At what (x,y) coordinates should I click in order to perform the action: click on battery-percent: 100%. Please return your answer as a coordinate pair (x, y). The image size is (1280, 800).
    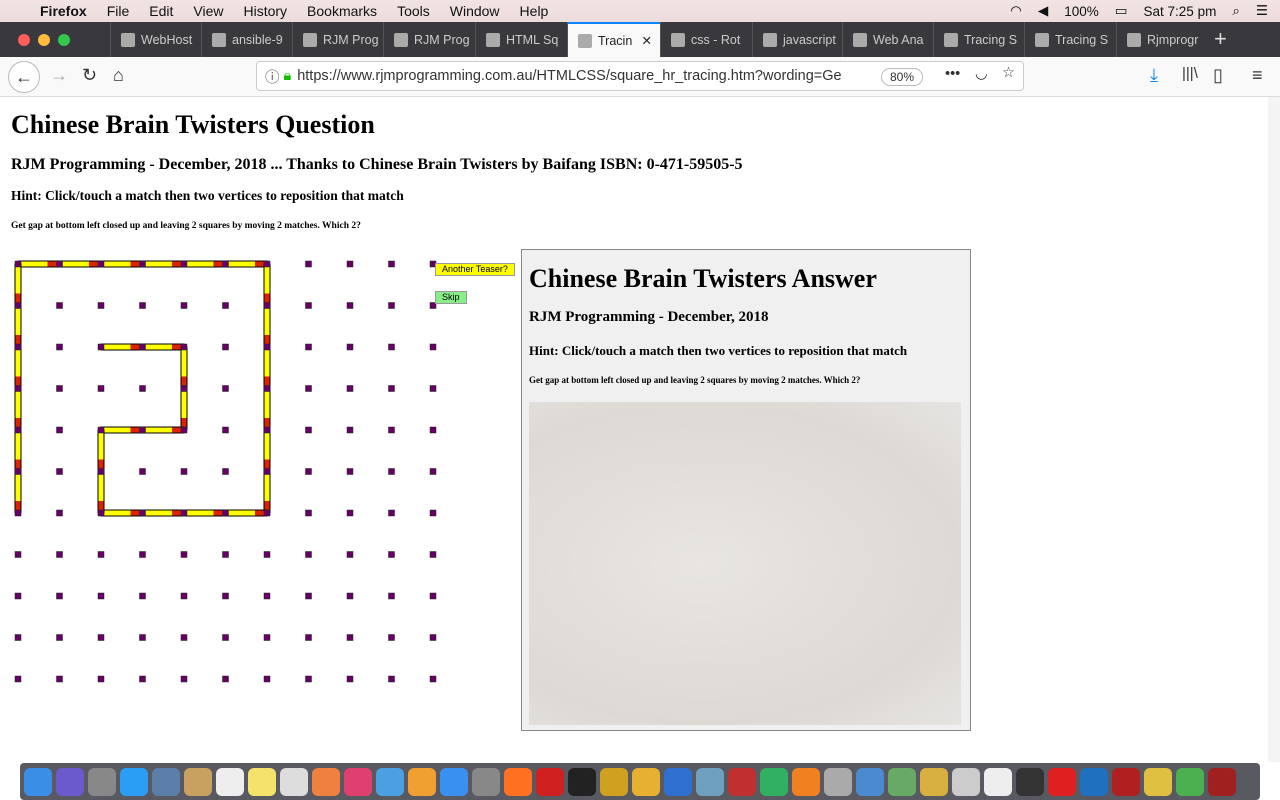
    Looking at the image, I should click on (1081, 11).